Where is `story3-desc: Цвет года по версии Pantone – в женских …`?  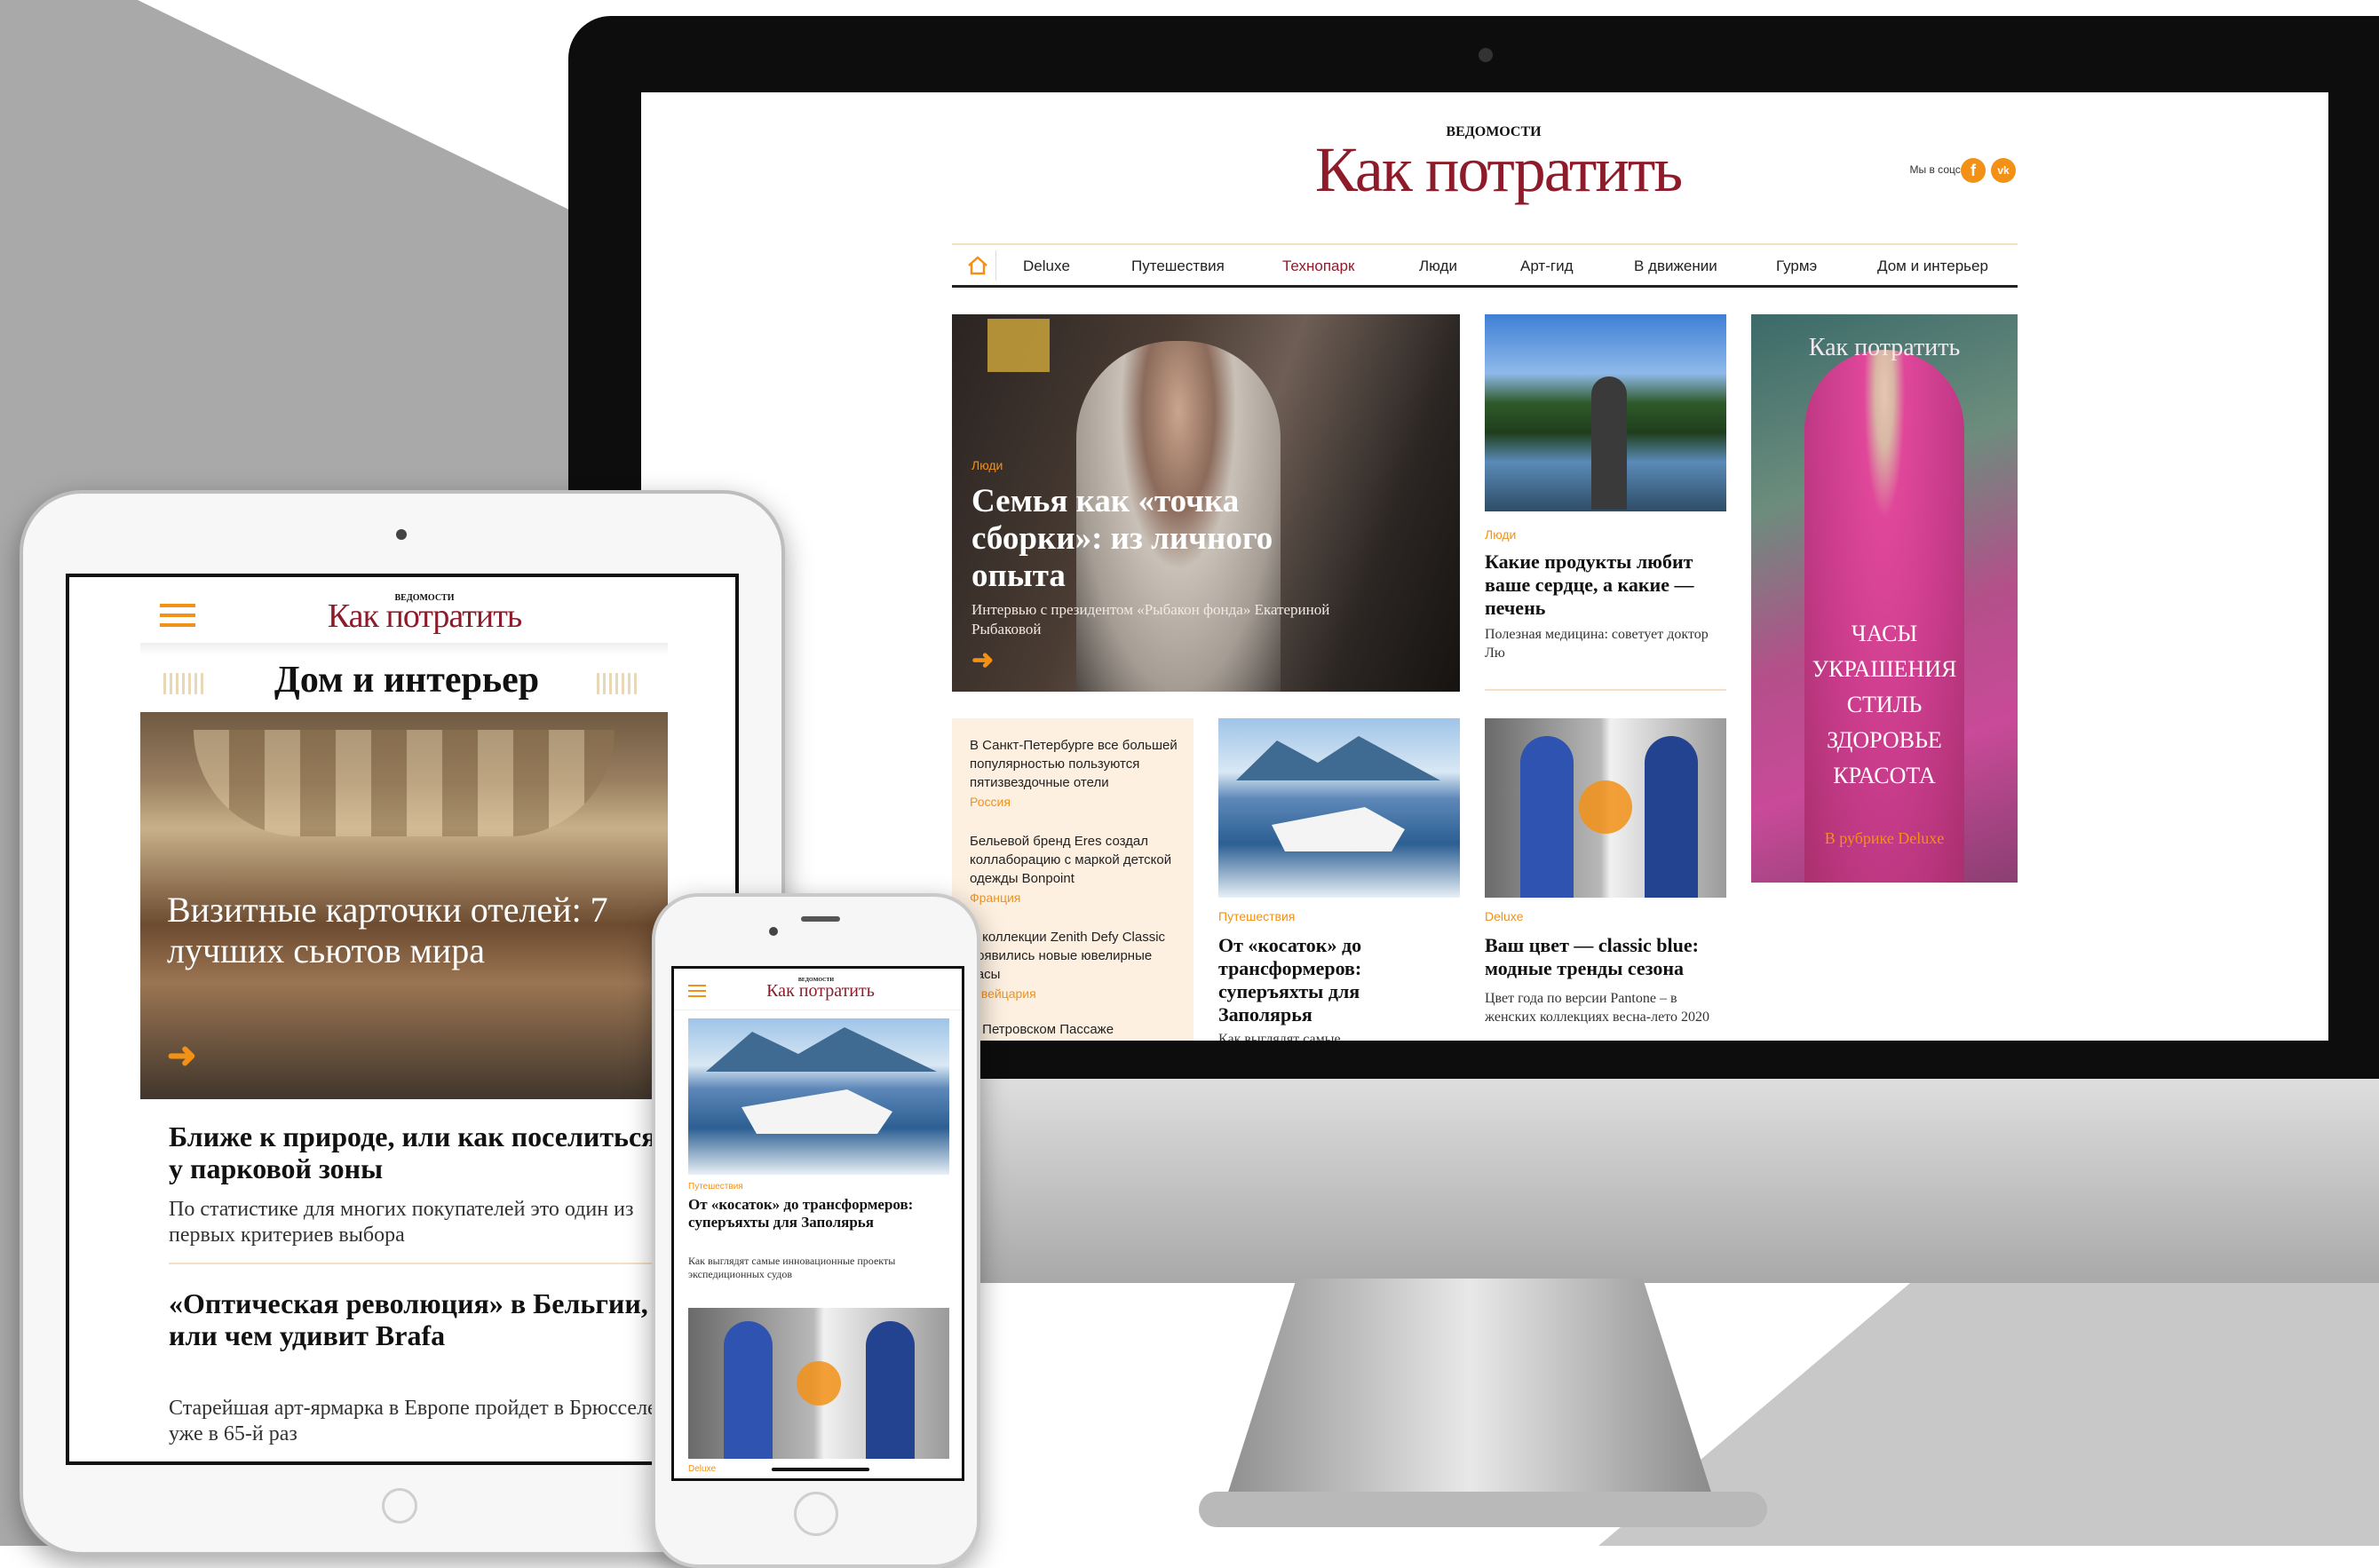 story3-desc: Цвет года по версии Pantone – в женских … is located at coordinates (1597, 1008).